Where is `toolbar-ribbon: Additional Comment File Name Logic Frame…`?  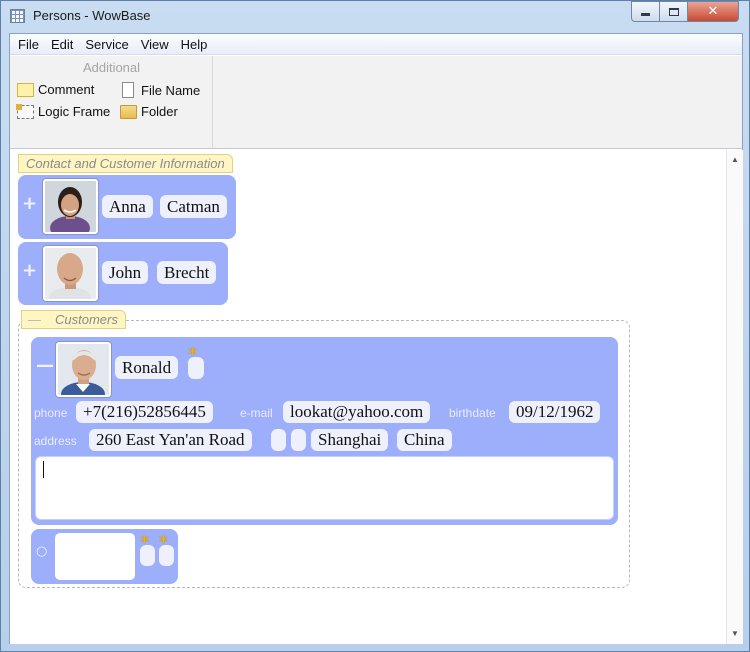 toolbar-ribbon: Additional Comment File Name Logic Frame… is located at coordinates (376, 102).